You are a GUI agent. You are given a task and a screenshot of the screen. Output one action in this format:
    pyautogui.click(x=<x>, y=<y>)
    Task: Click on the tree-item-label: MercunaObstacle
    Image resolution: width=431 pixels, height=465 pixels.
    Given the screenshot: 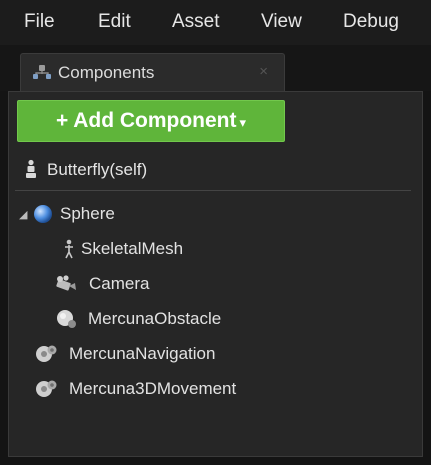 What is the action you would take?
    pyautogui.click(x=155, y=318)
    